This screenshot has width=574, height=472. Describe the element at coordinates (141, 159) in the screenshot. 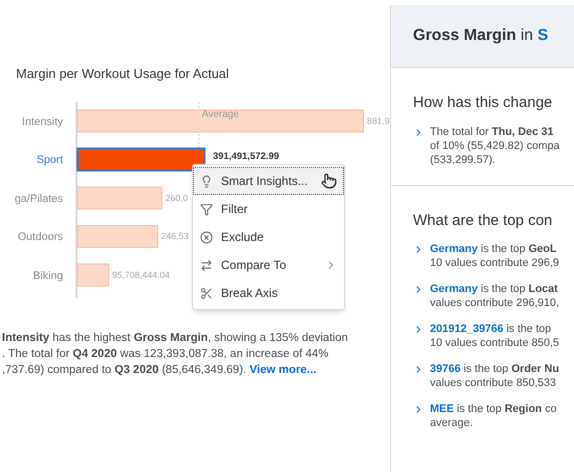

I see `bar` at that location.